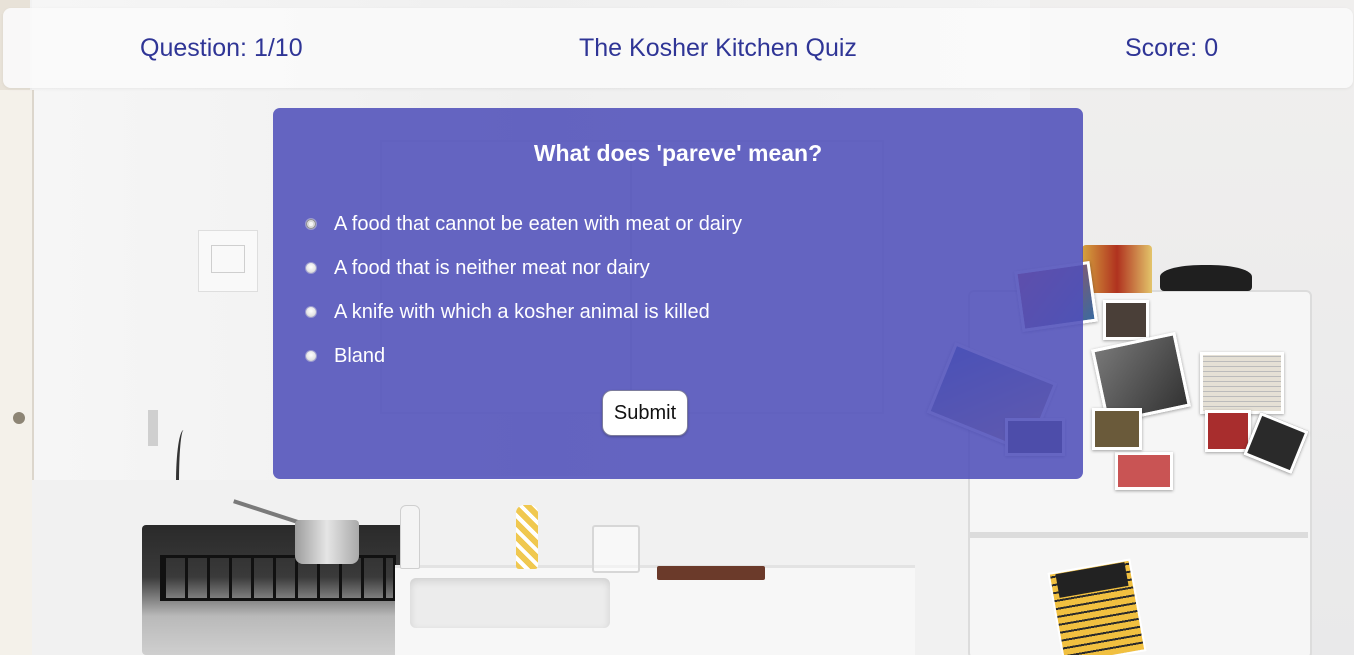 The width and height of the screenshot is (1354, 655). Describe the element at coordinates (683, 356) in the screenshot. I see `answer-option: Bland` at that location.